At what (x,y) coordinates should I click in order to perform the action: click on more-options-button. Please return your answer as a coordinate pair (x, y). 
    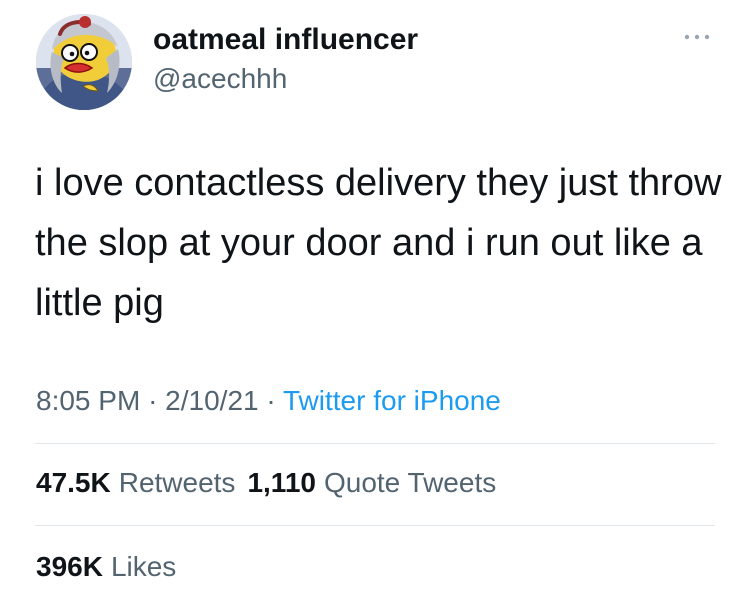
    Looking at the image, I should click on (697, 37).